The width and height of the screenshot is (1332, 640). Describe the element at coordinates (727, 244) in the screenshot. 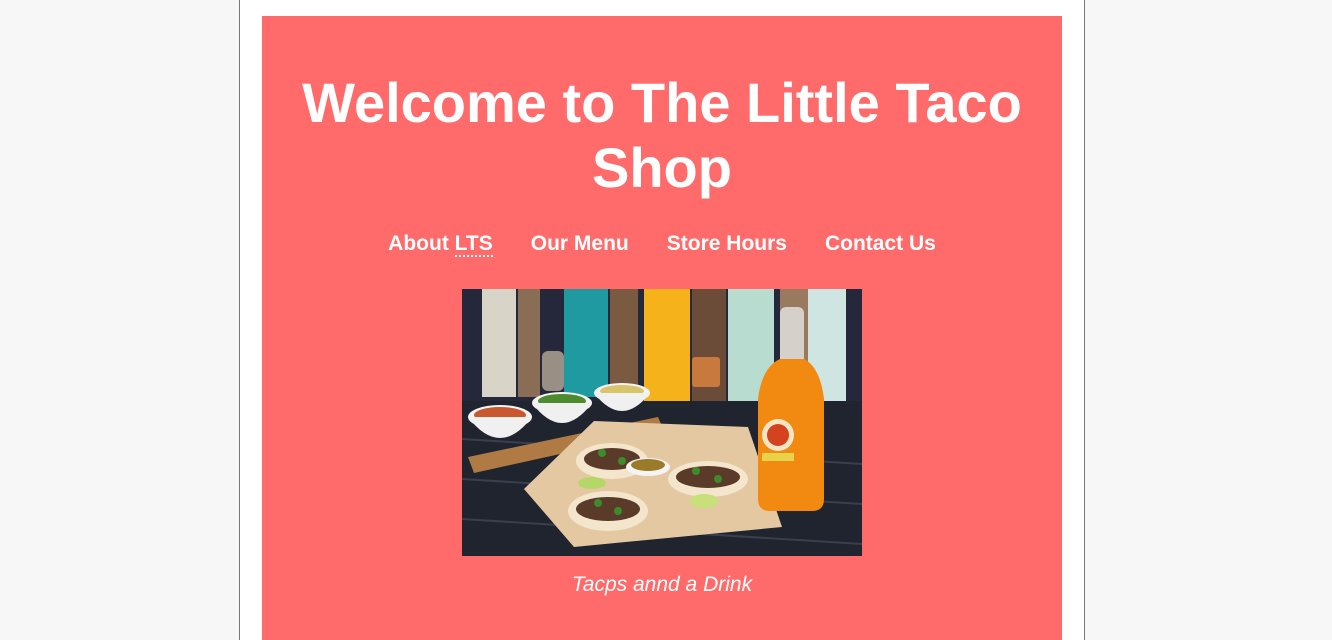

I see `nav-hours-link: Store Hours` at that location.